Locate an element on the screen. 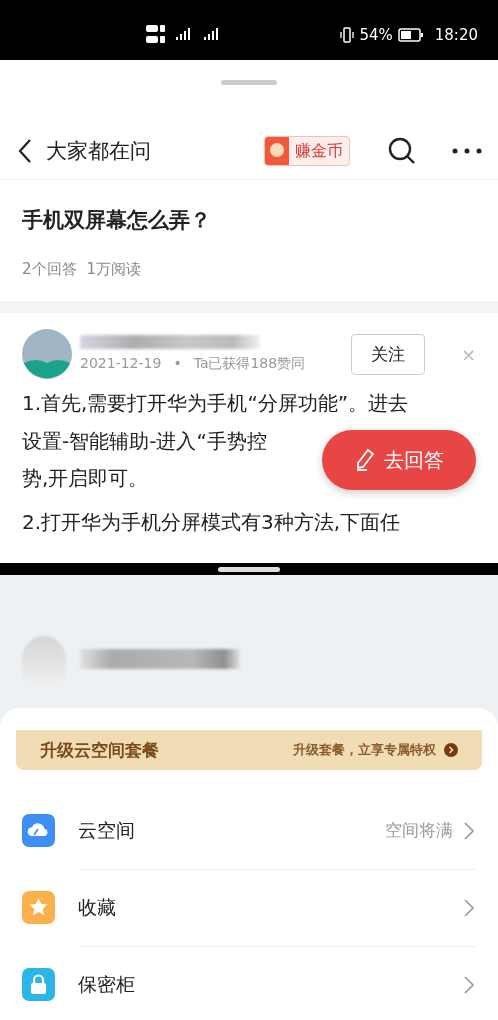 This screenshot has width=498, height=1020. arrow-circle-icon is located at coordinates (451, 750).